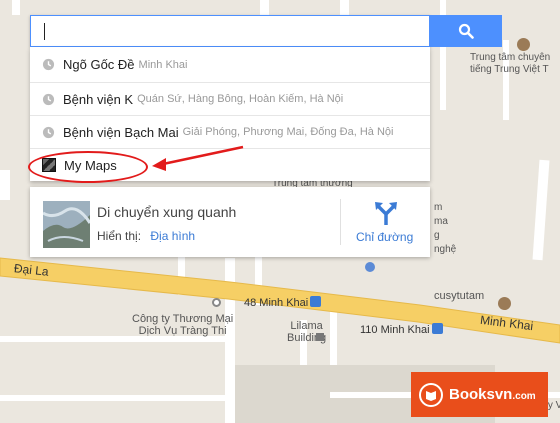 The height and width of the screenshot is (423, 560). Describe the element at coordinates (395, 330) in the screenshot. I see `map-label-bus-110: 110 Minh Khai` at that location.